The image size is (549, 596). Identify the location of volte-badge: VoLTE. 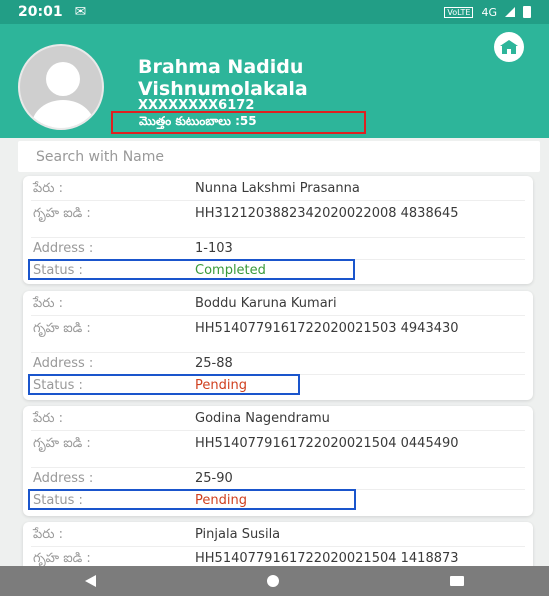
(459, 12).